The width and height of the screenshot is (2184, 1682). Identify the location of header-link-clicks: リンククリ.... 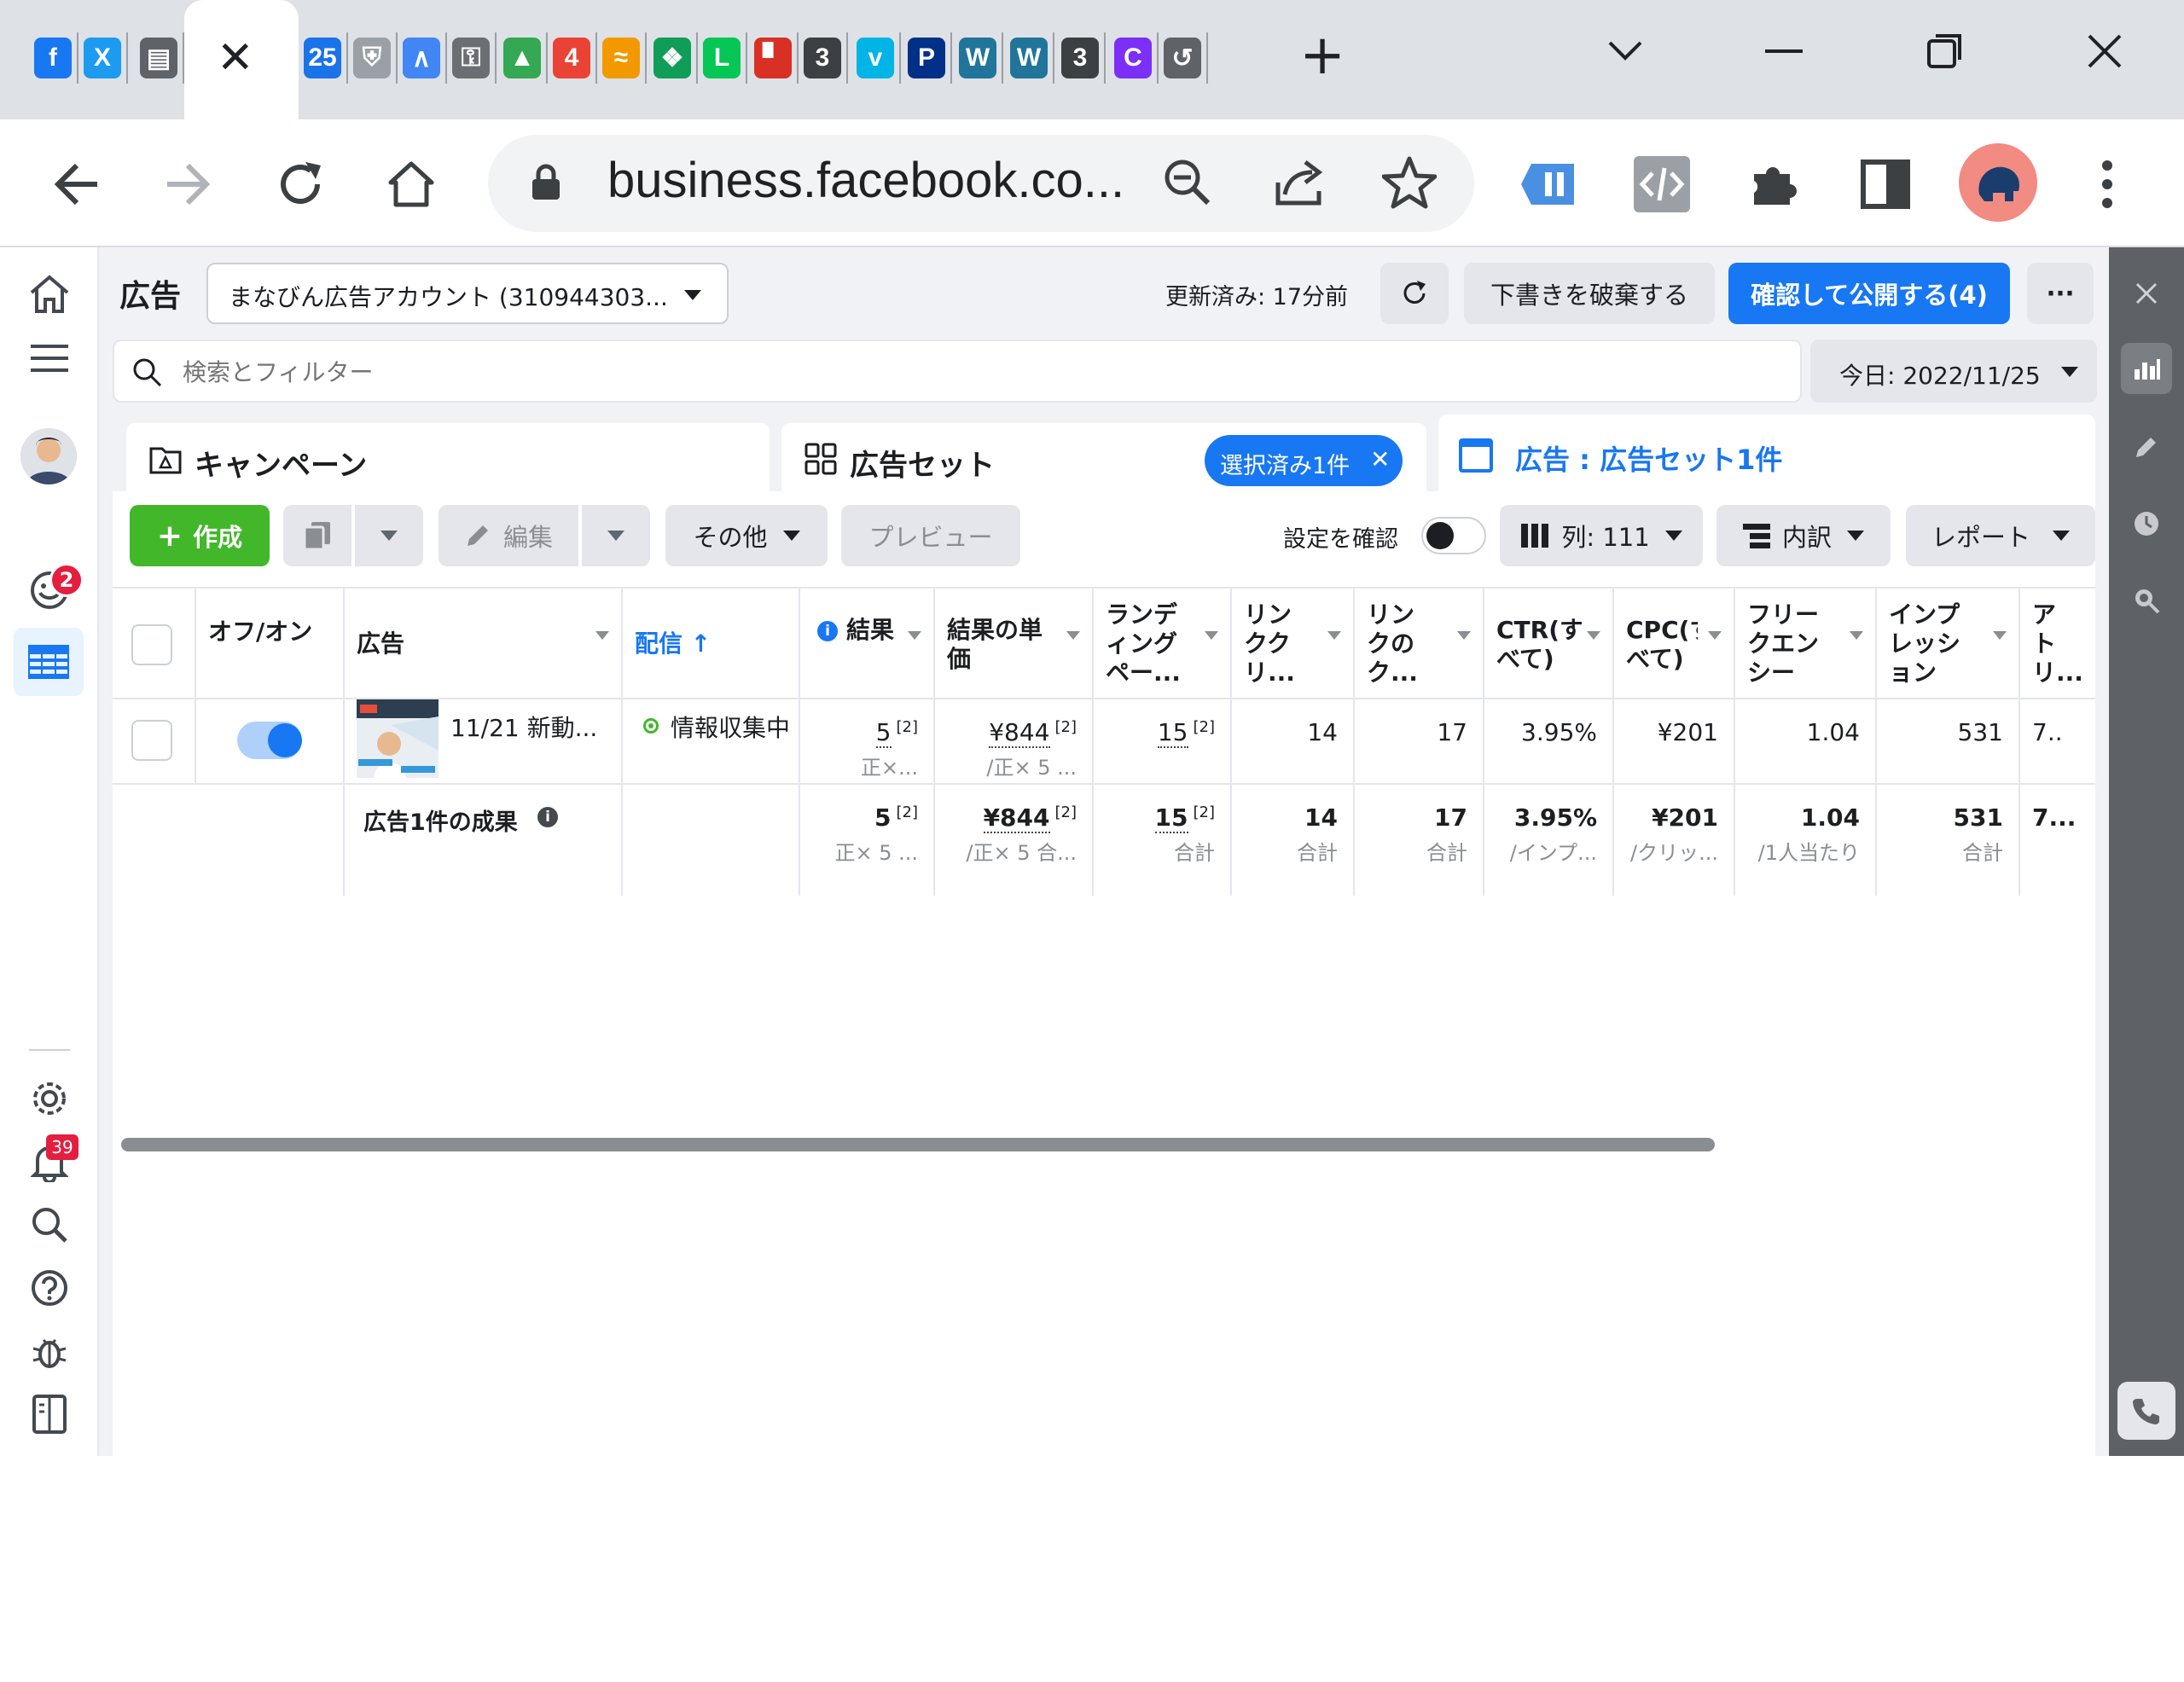
(1294, 644).